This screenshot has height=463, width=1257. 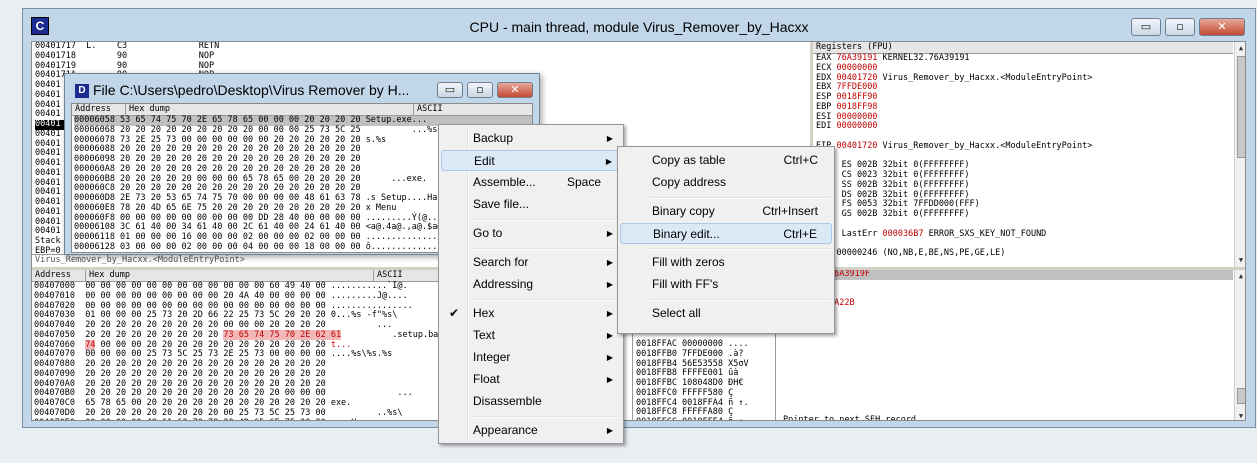 What do you see at coordinates (726, 211) in the screenshot?
I see `submenu-item-binary-copy: Binary copy Ctrl+Insert` at bounding box center [726, 211].